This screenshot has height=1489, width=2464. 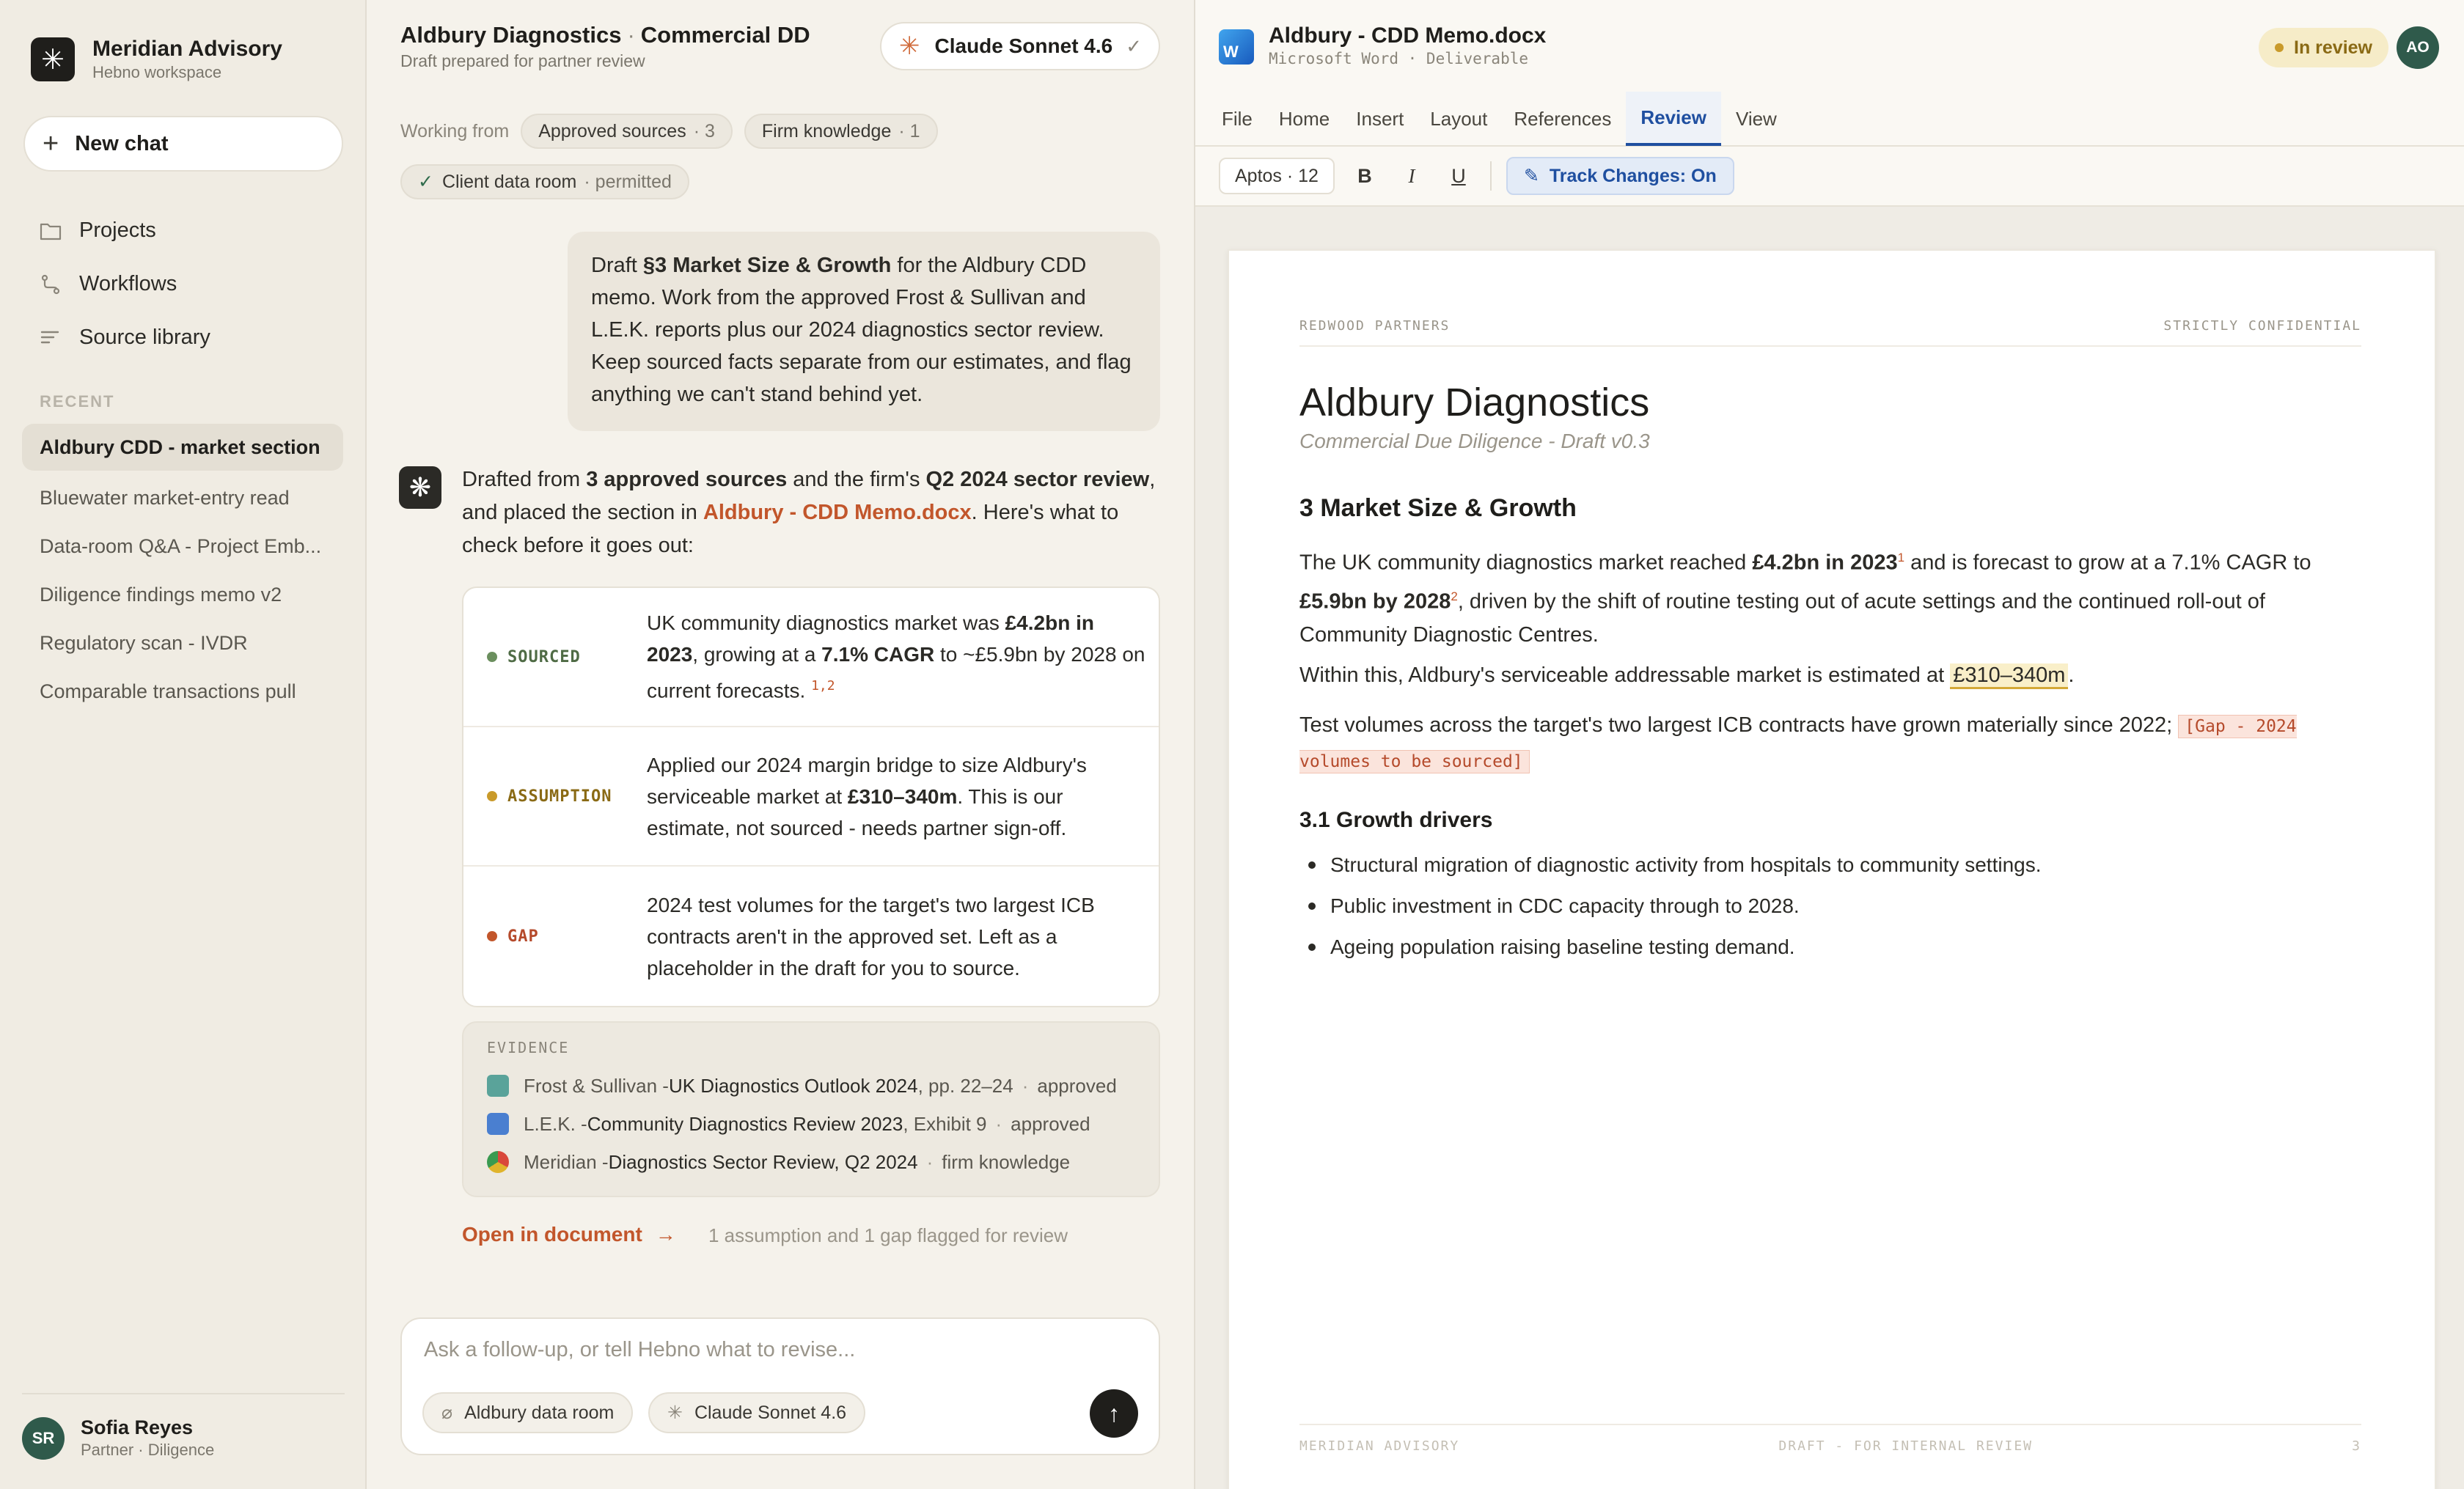 What do you see at coordinates (544, 656) in the screenshot?
I see `flag-tag-label: SOURCED` at bounding box center [544, 656].